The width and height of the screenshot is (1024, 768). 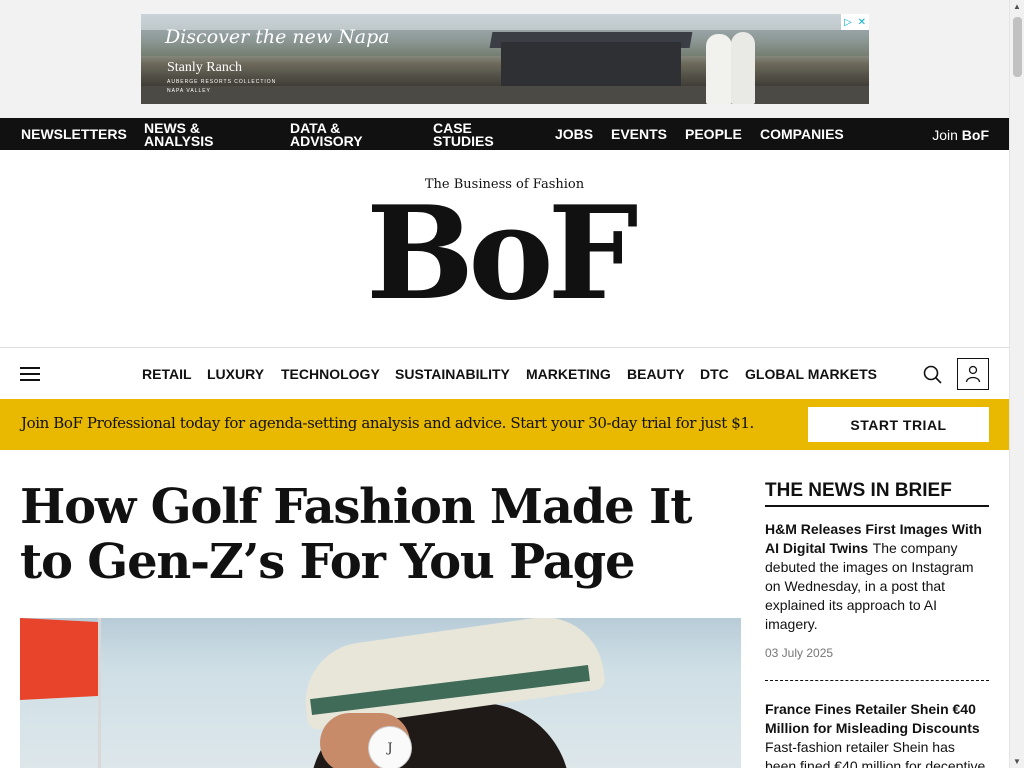 I want to click on section-marketing: MARKETING, so click(x=568, y=374).